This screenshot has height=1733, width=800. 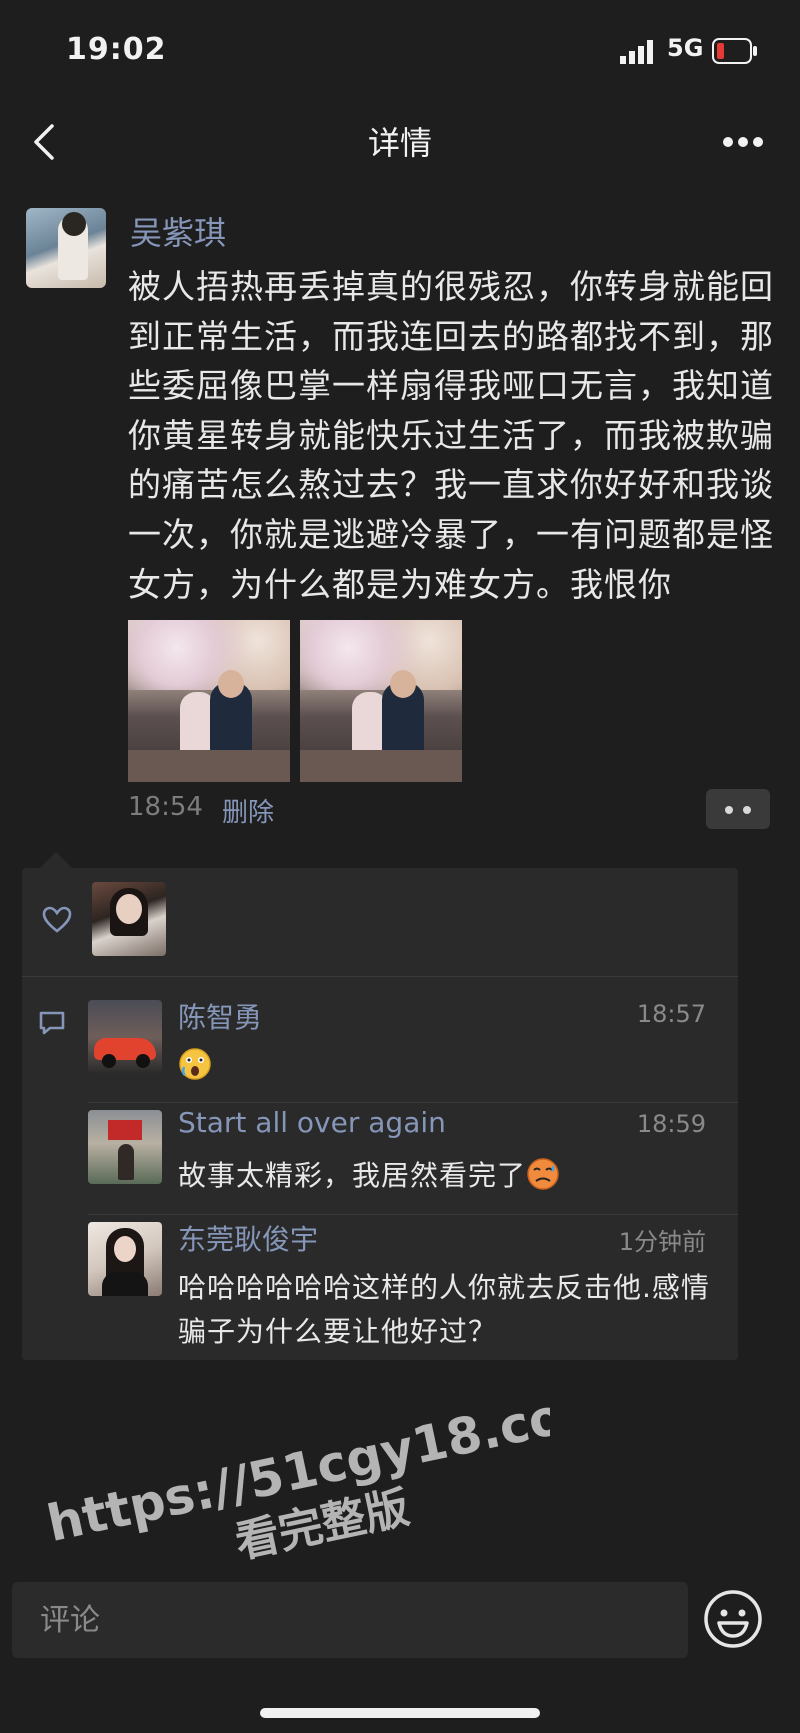 What do you see at coordinates (220, 1016) in the screenshot?
I see `commenter-name: 陈智勇` at bounding box center [220, 1016].